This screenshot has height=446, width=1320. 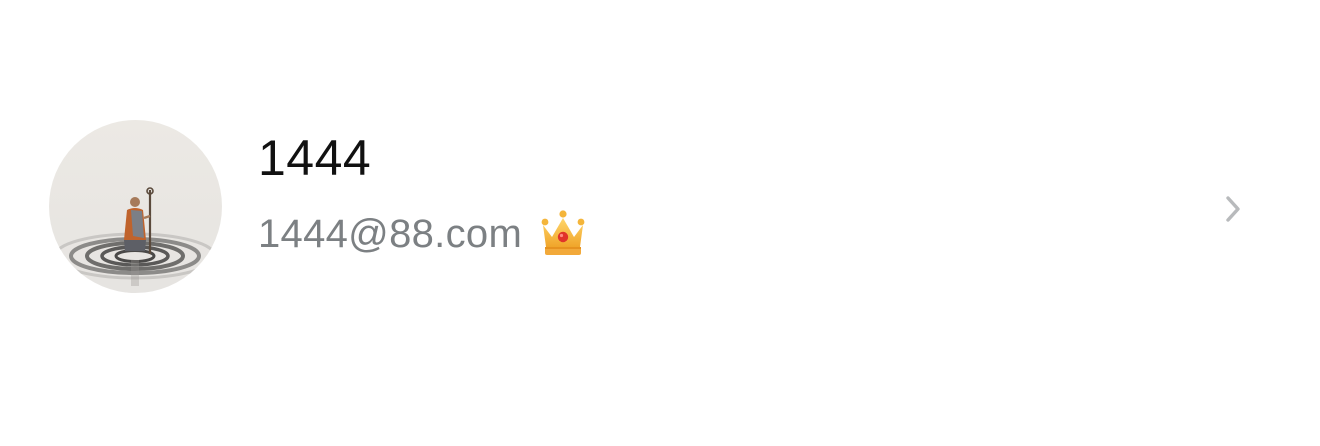 I want to click on crown-icon, so click(x=563, y=234).